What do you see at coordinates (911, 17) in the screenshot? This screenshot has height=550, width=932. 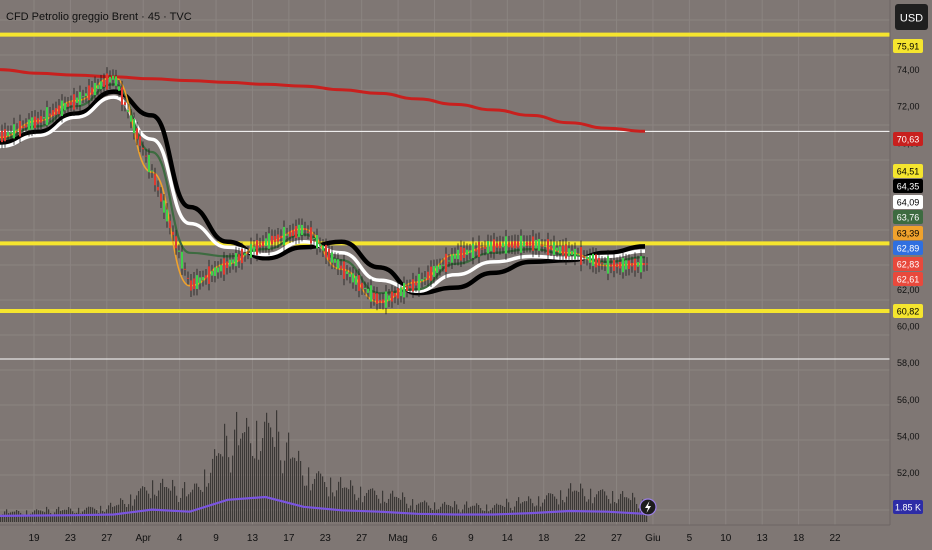 I see `currency-button: USD` at bounding box center [911, 17].